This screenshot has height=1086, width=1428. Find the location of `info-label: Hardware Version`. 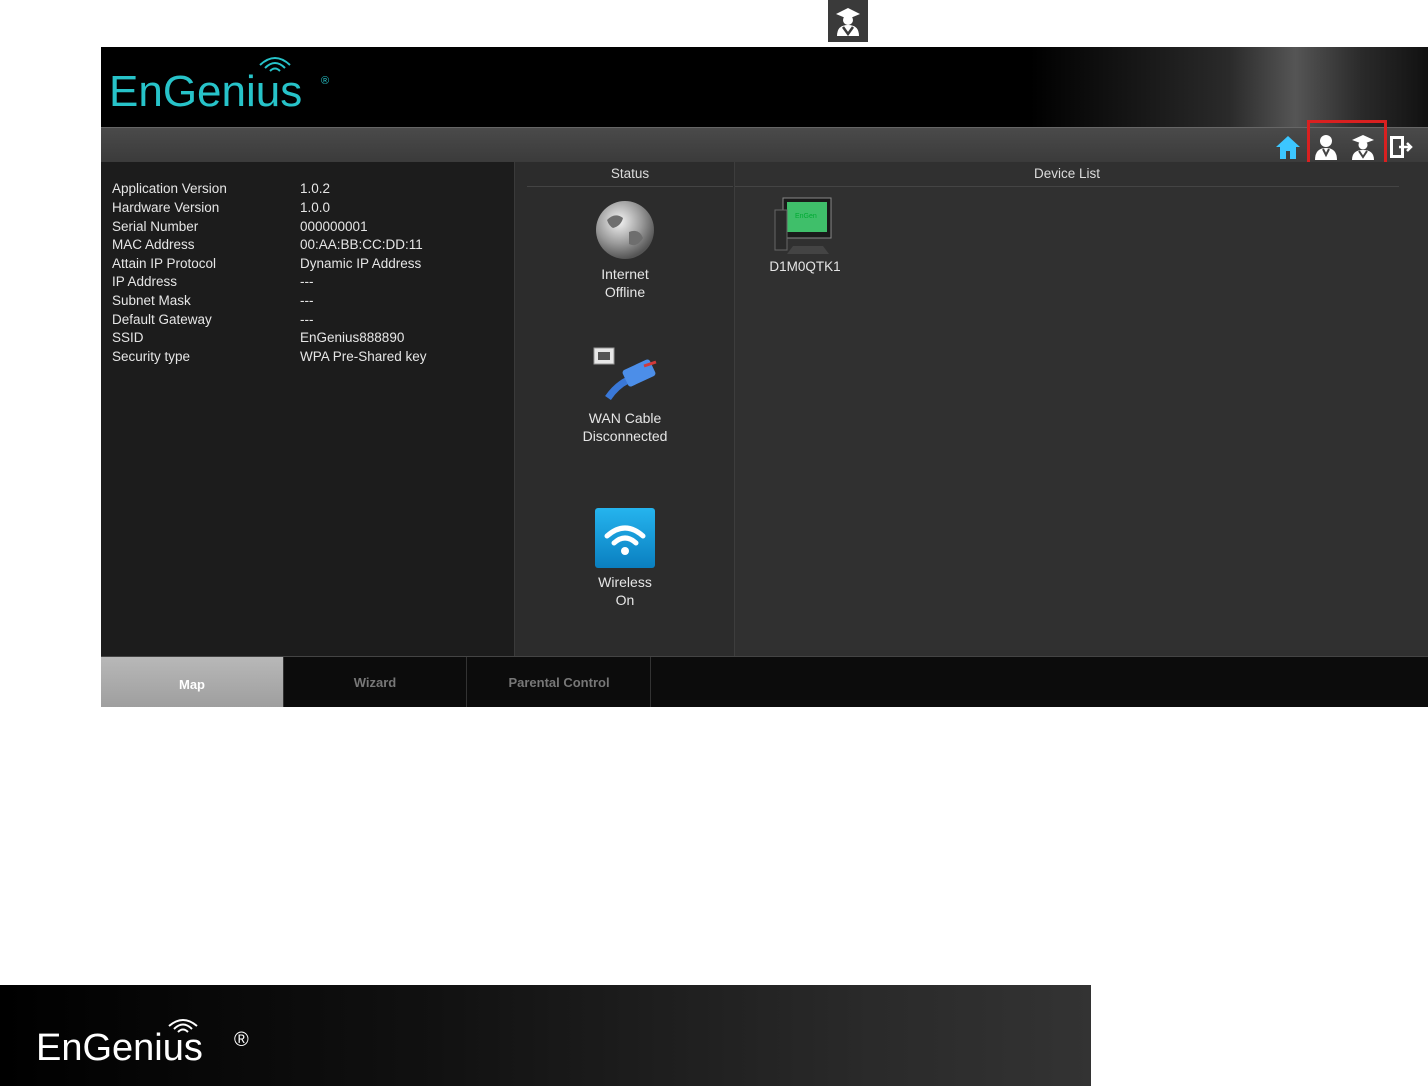

info-label: Hardware Version is located at coordinates (166, 207).